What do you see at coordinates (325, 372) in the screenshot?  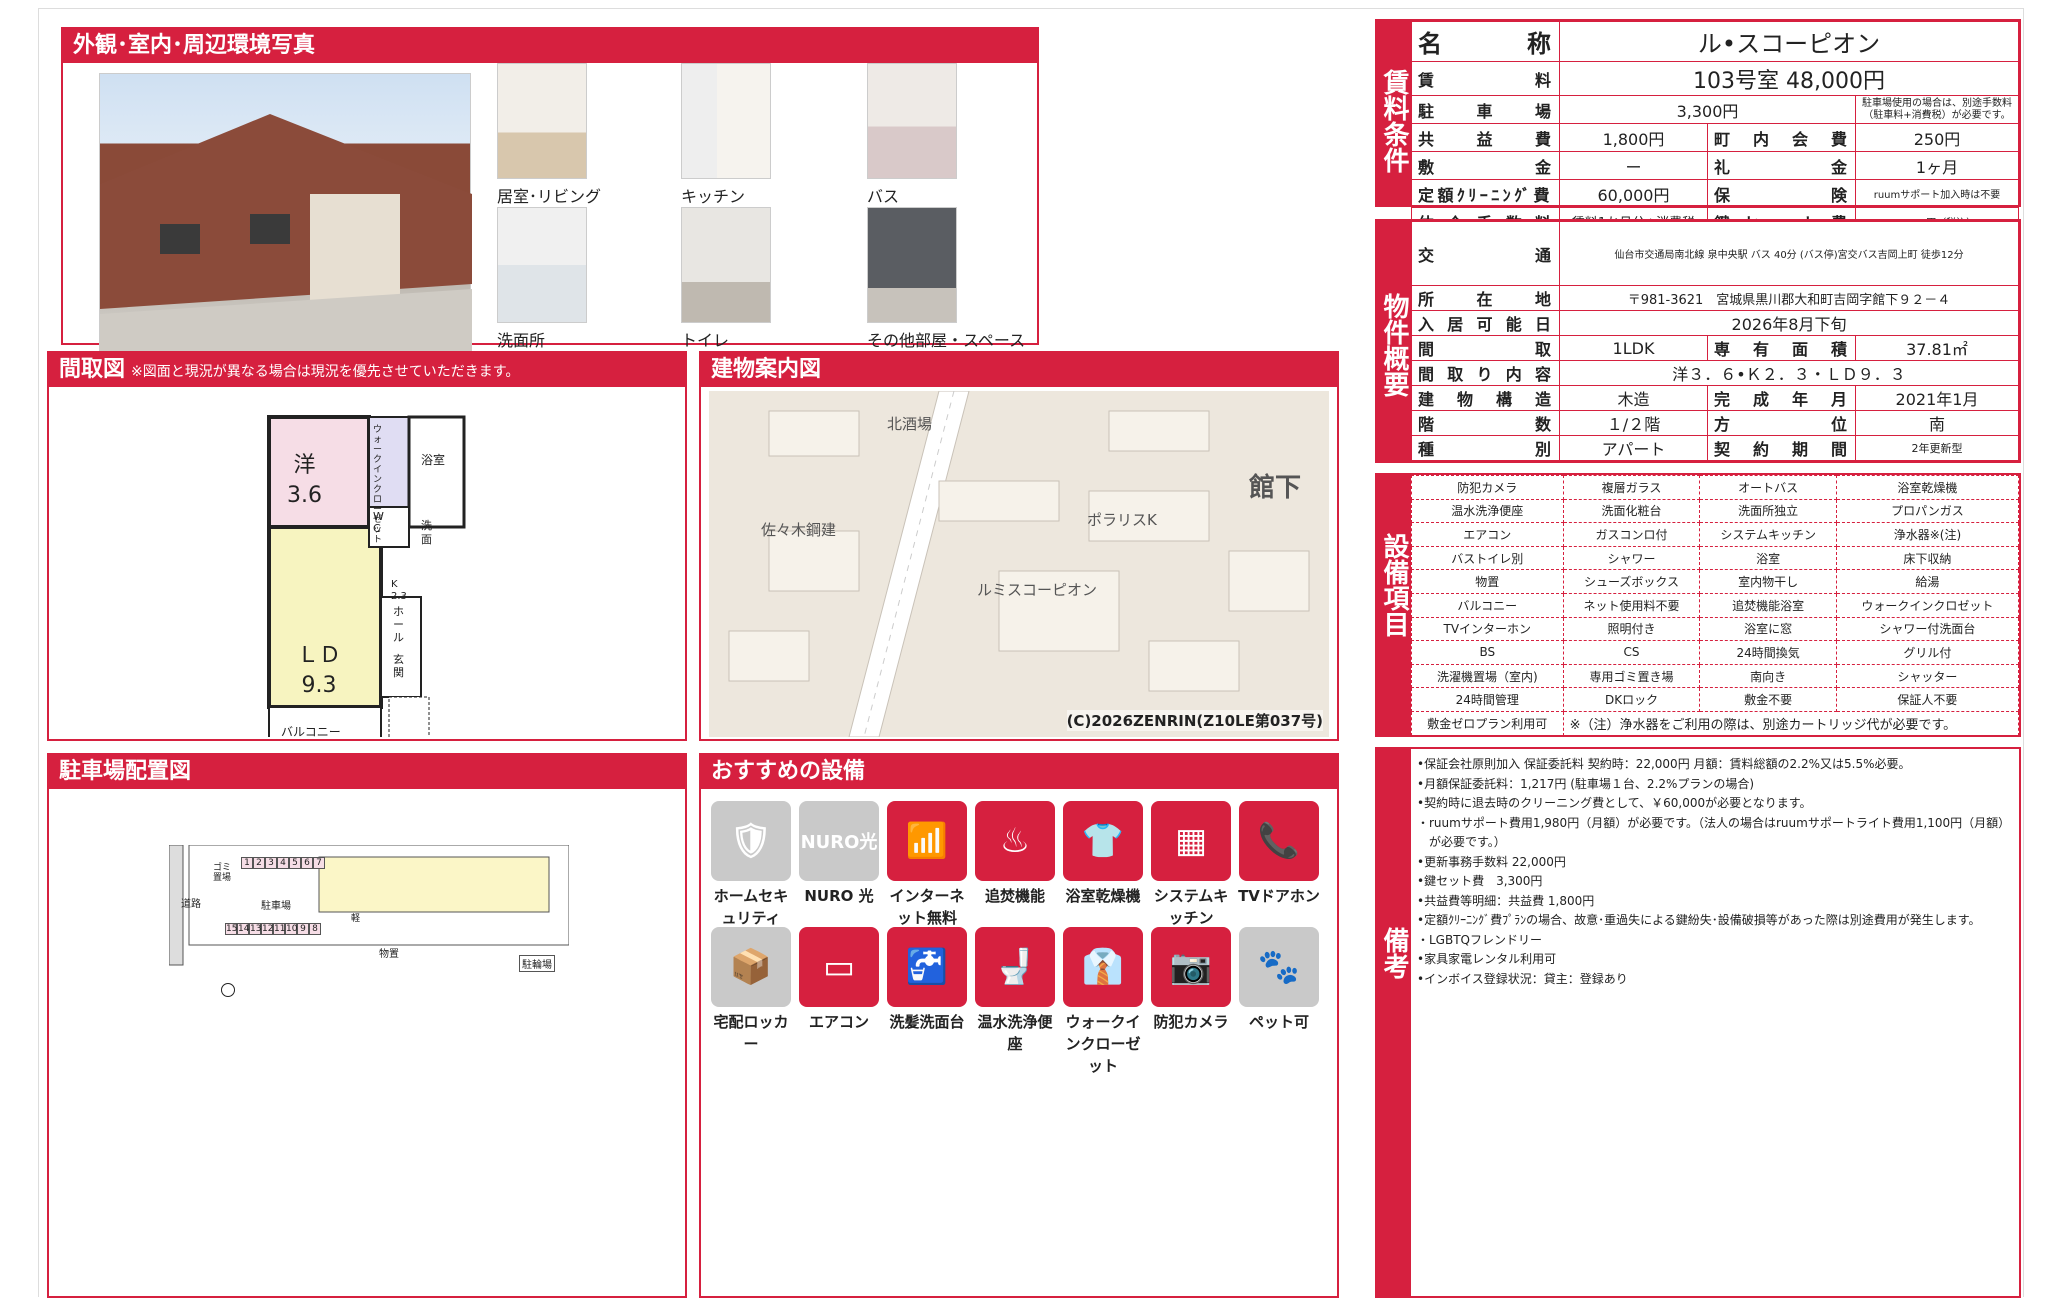 I see `floorplan-note: ※図面と現況が異なる場合は現況を優先させていただきます。` at bounding box center [325, 372].